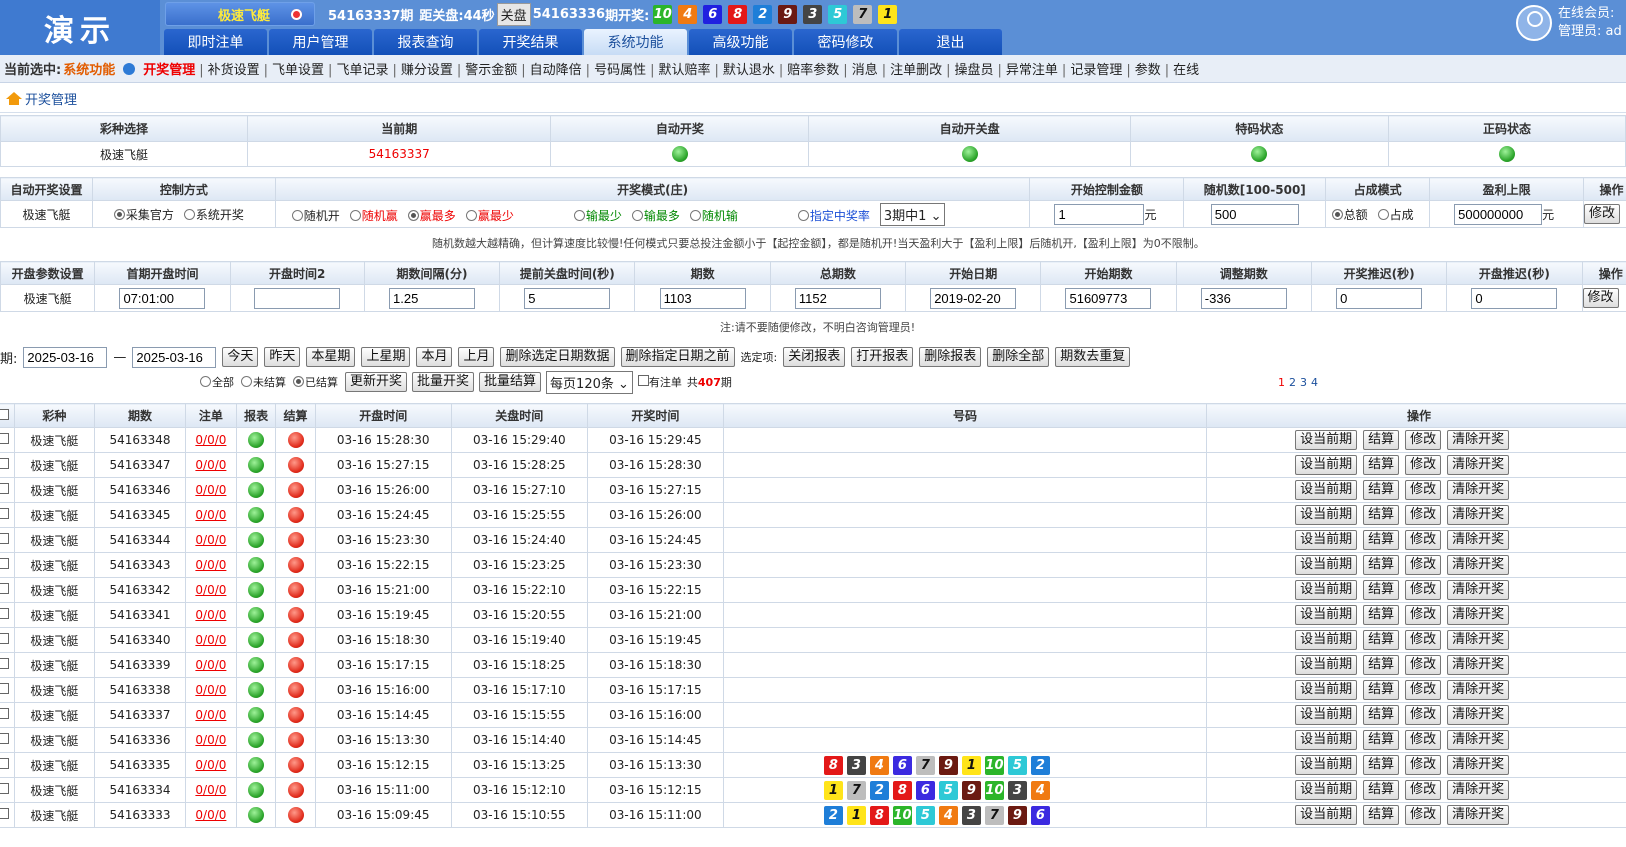  Describe the element at coordinates (510, 382) in the screenshot. I see `batch-button: 批量结算` at that location.